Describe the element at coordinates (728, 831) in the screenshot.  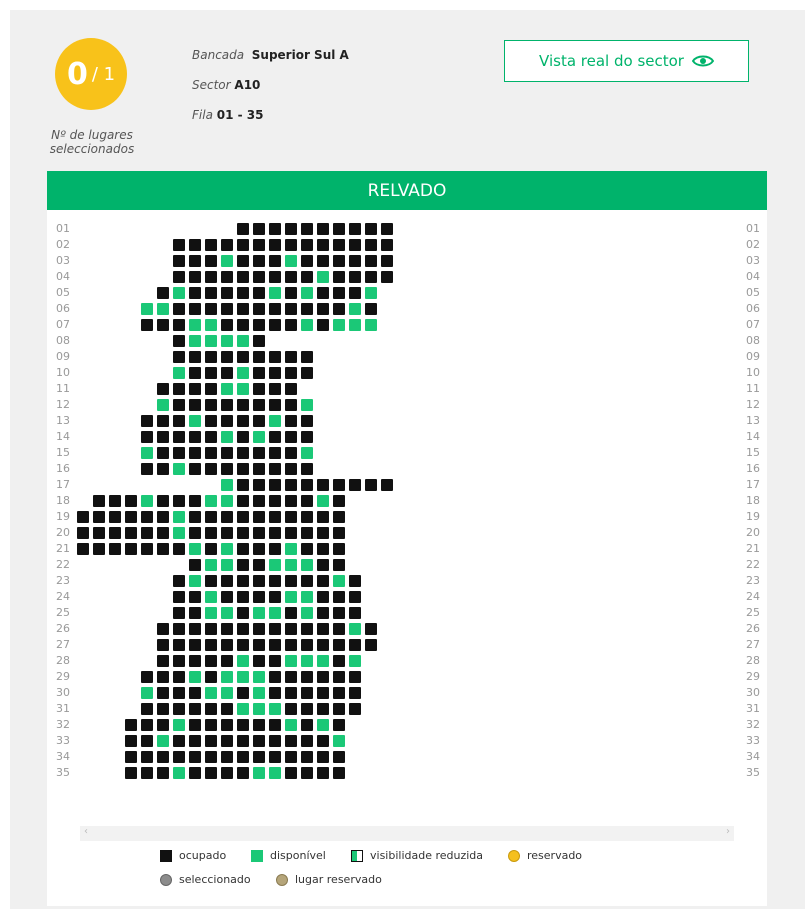
I see `scroll-right-icon: ›` at that location.